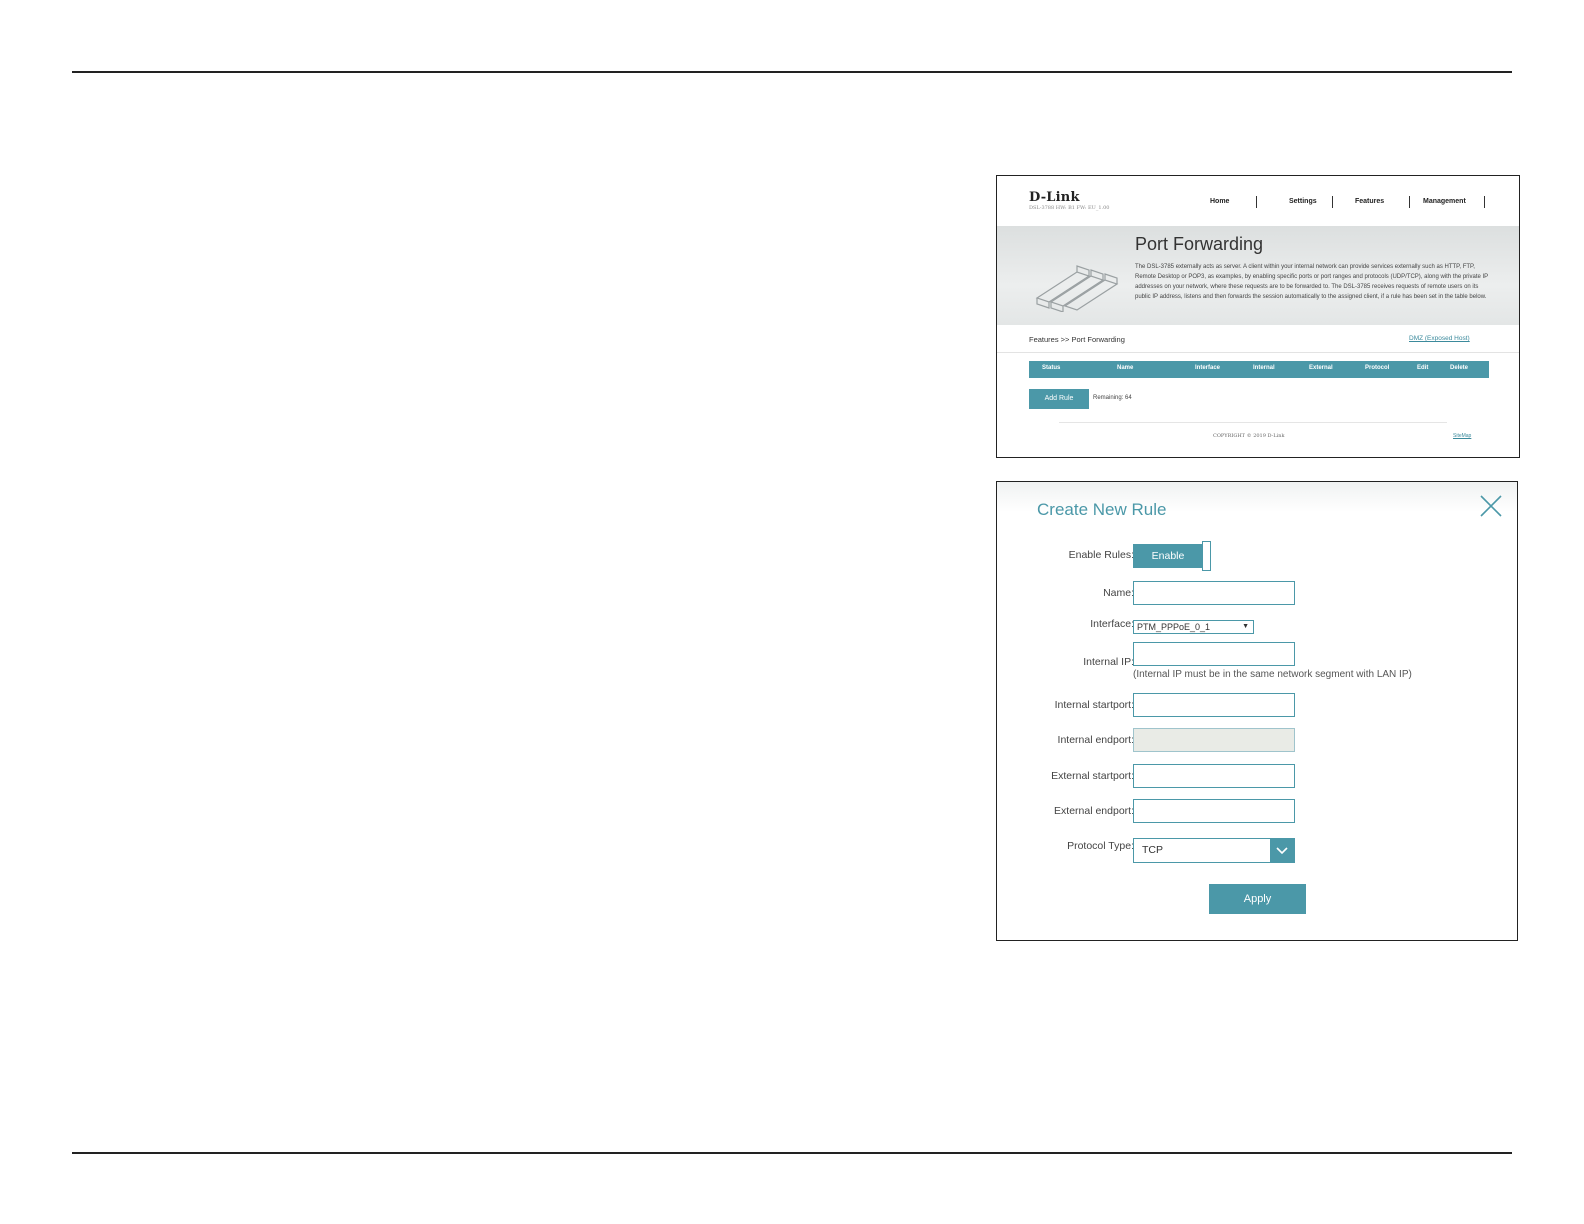 This screenshot has width=1584, height=1224. What do you see at coordinates (1214, 654) in the screenshot?
I see `internal-ip-input` at bounding box center [1214, 654].